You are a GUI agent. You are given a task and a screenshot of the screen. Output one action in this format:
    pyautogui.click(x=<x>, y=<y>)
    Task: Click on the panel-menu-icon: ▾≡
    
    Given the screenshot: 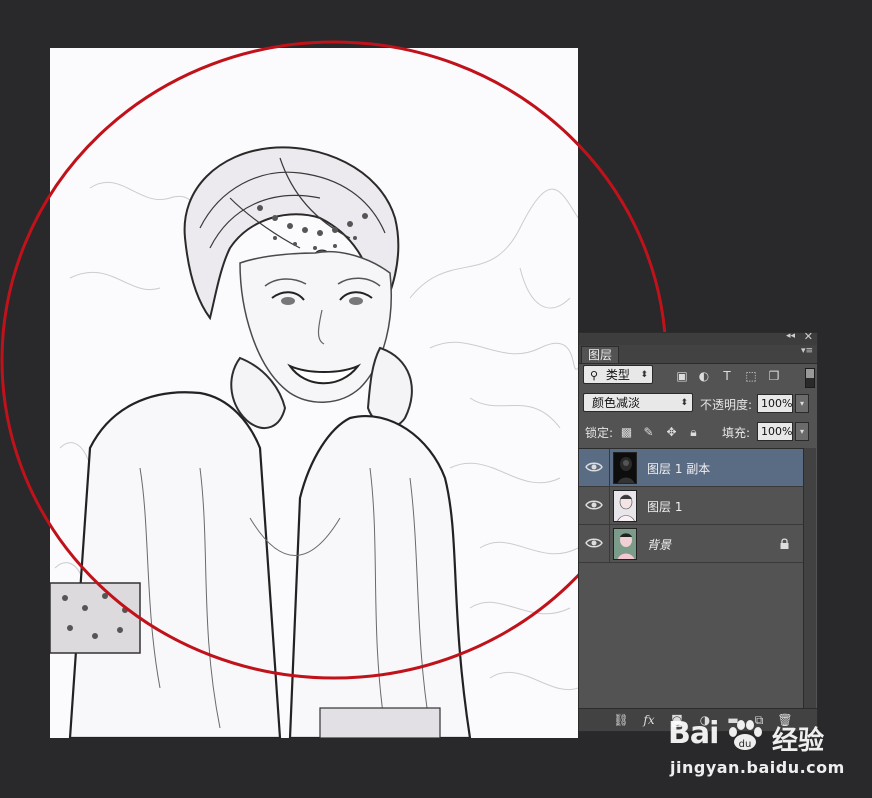 What is the action you would take?
    pyautogui.click(x=807, y=351)
    